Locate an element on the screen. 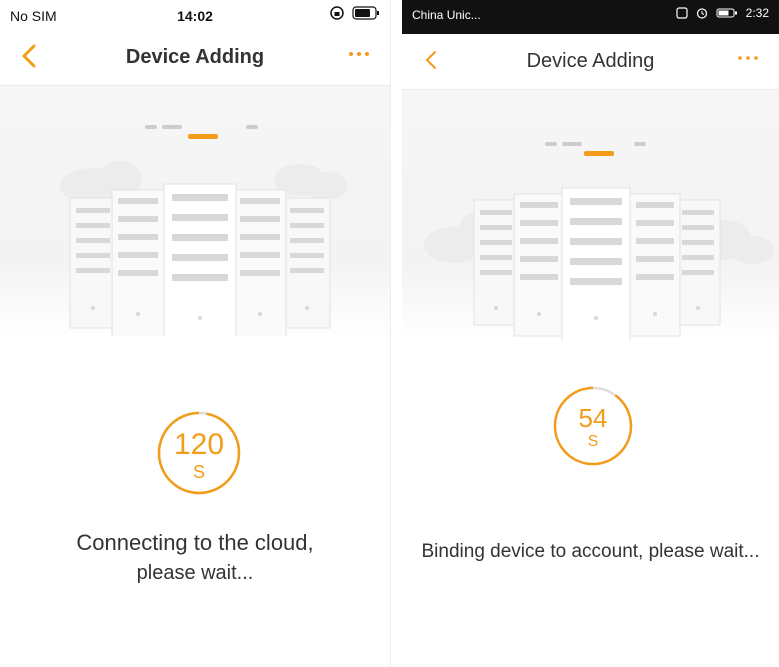 The width and height of the screenshot is (779, 667). countdown-seconds: 54 is located at coordinates (593, 418).